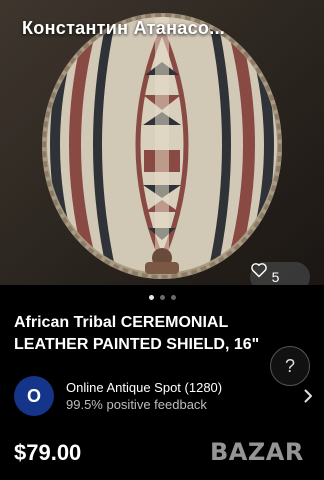 The image size is (324, 480). What do you see at coordinates (144, 387) in the screenshot?
I see `seller-name: Online Antique Spot (1280)` at bounding box center [144, 387].